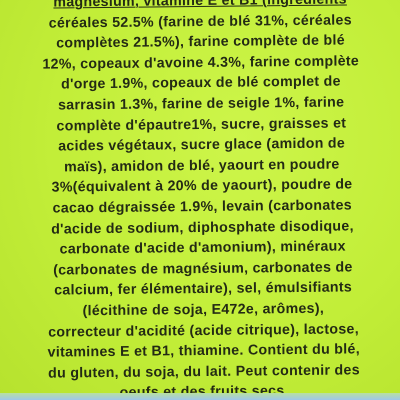 This screenshot has width=400, height=400. I want to click on ingredient-line: acides végétaux, sucre glace (amidon de, so click(202, 145).